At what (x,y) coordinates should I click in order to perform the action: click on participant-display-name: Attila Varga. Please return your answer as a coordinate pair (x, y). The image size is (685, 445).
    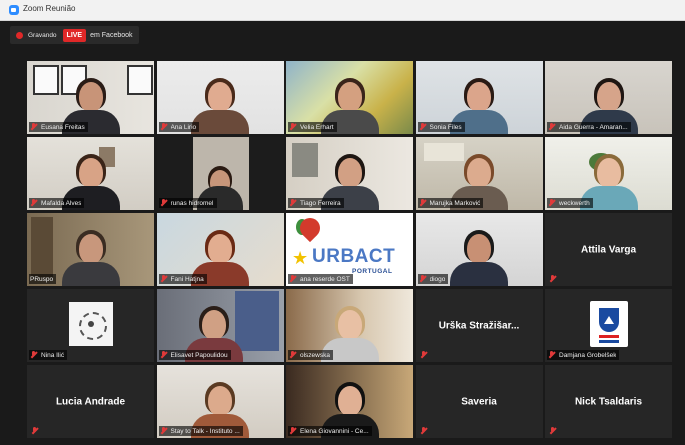
    Looking at the image, I should click on (608, 249).